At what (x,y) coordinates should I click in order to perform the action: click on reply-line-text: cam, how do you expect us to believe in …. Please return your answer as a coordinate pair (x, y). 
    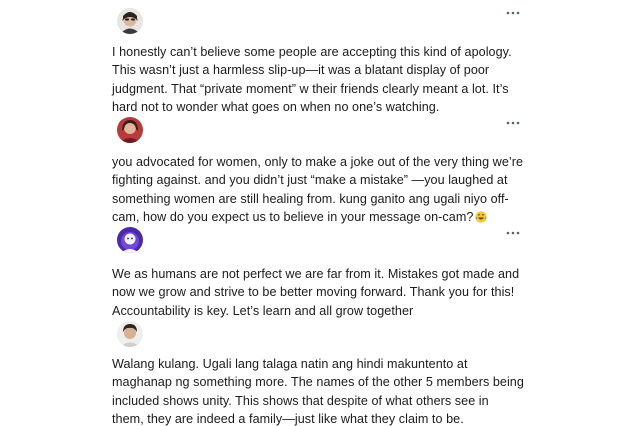
    Looking at the image, I should click on (293, 217).